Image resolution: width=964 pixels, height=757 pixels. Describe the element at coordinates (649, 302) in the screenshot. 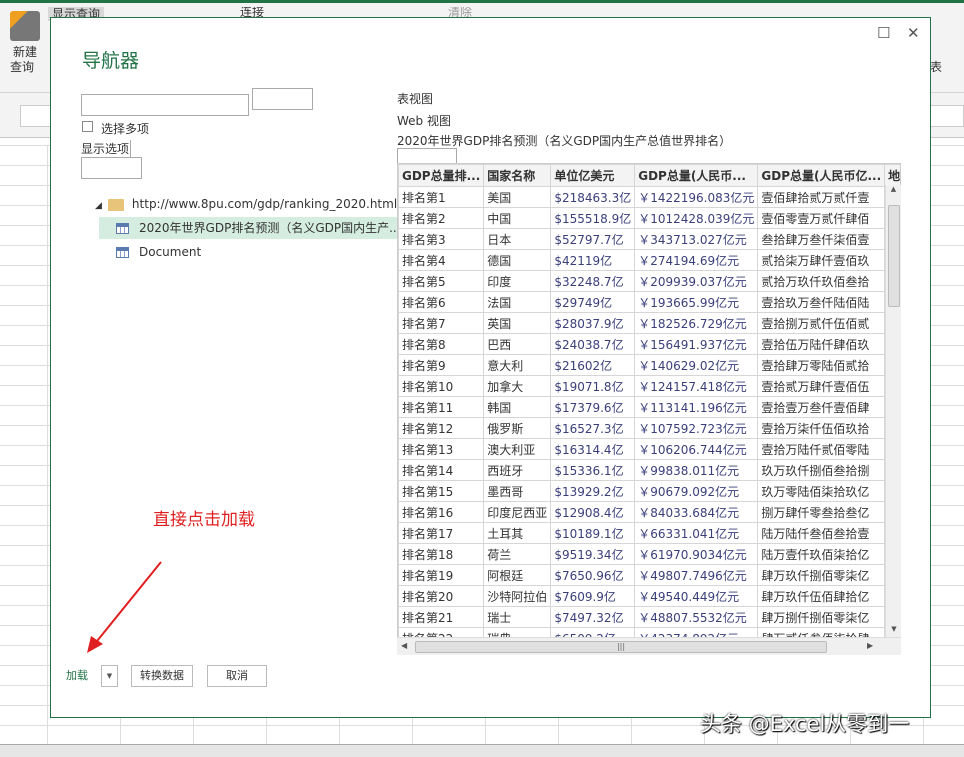

I see `table-row: 排名第6法国$29749亿￥193665.99亿元壹拾玖万叁仟陆佰陆欧洲` at that location.